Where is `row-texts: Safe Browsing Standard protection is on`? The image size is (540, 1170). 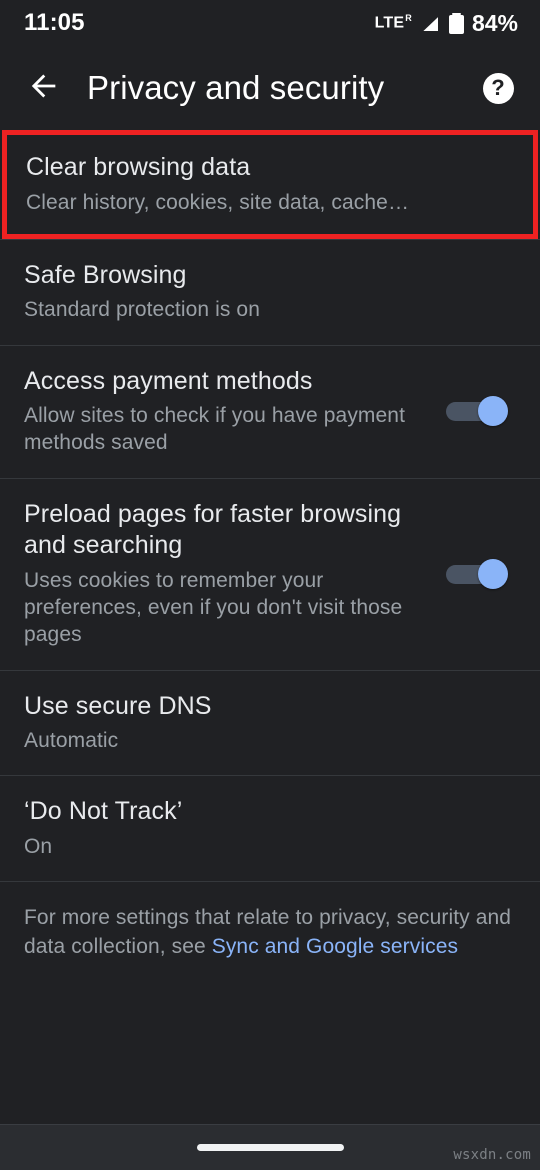 row-texts: Safe Browsing Standard protection is on is located at coordinates (270, 292).